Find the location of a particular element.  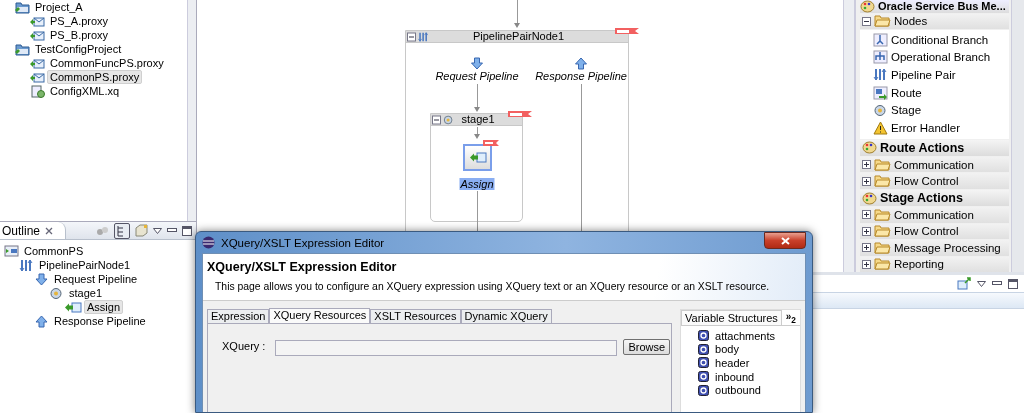

dialog-description: This page allows you to configure an XQuery expression using XQuery text or an XQuery resource or an XSLT resource. is located at coordinates (493, 286).